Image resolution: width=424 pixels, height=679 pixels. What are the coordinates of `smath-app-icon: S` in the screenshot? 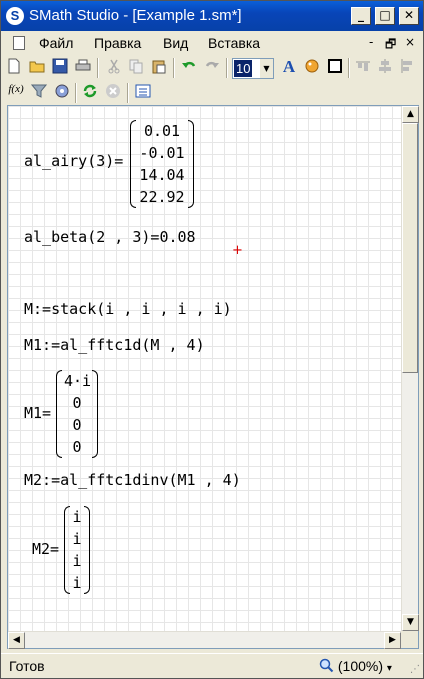 It's located at (15, 16).